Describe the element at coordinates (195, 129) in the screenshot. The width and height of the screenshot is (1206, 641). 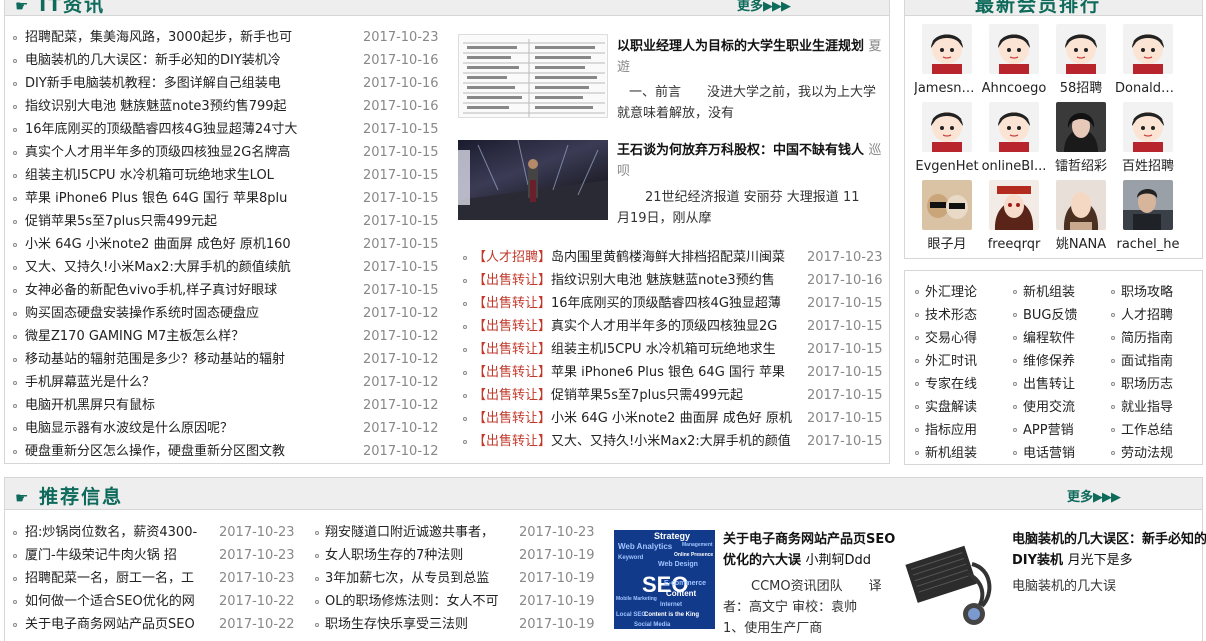
I see `list-item-title: 16年底刚买的顶级酷睿四核4G独显超薄24寸大` at that location.